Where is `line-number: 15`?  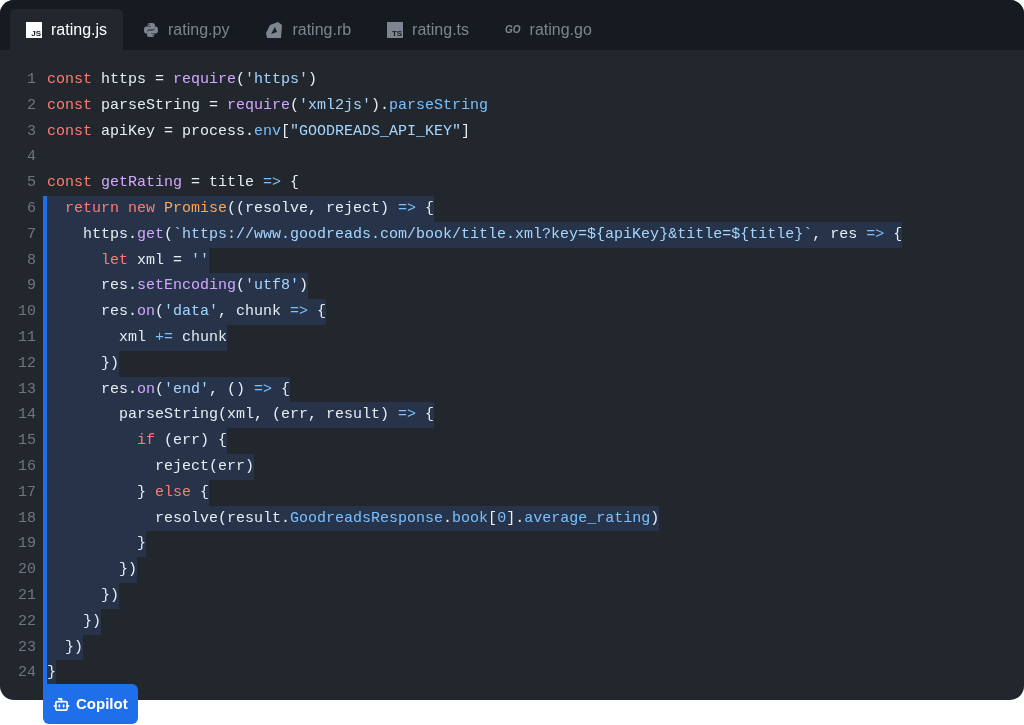 line-number: 15 is located at coordinates (26, 441).